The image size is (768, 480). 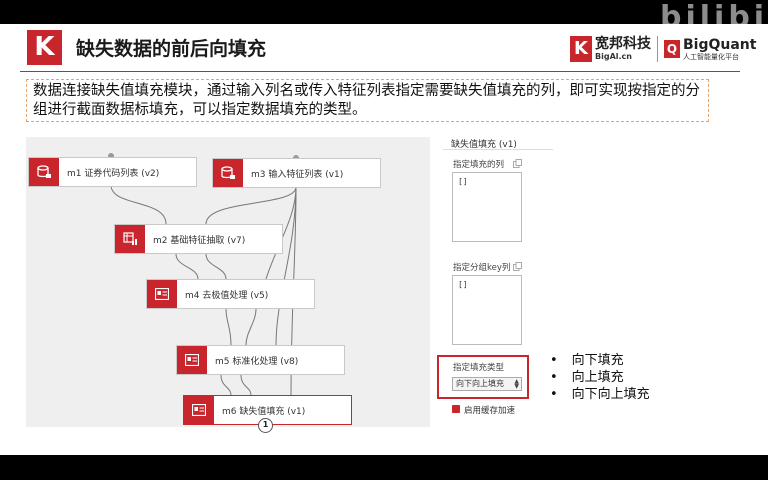 What do you see at coordinates (487, 207) in the screenshot?
I see `fill-columns-input: []` at bounding box center [487, 207].